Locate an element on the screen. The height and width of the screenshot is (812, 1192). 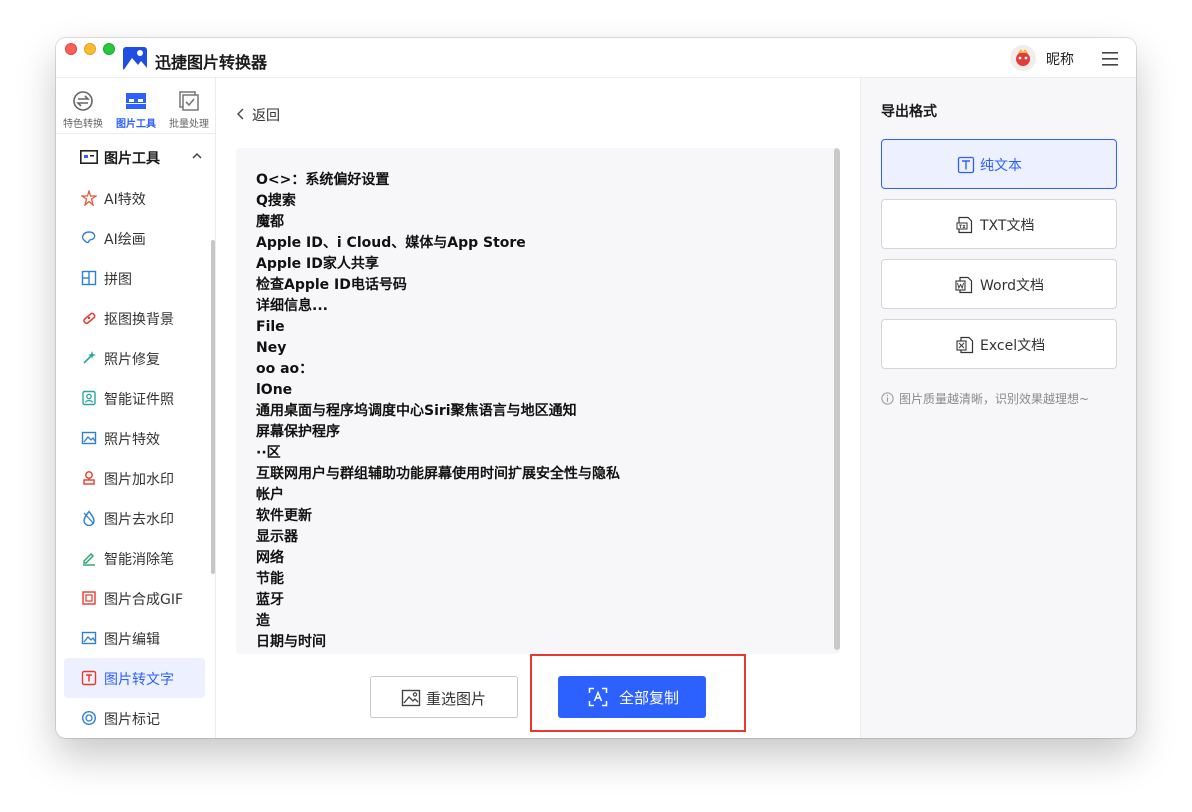
format-txt-doc: TXT文档 is located at coordinates (999, 224).